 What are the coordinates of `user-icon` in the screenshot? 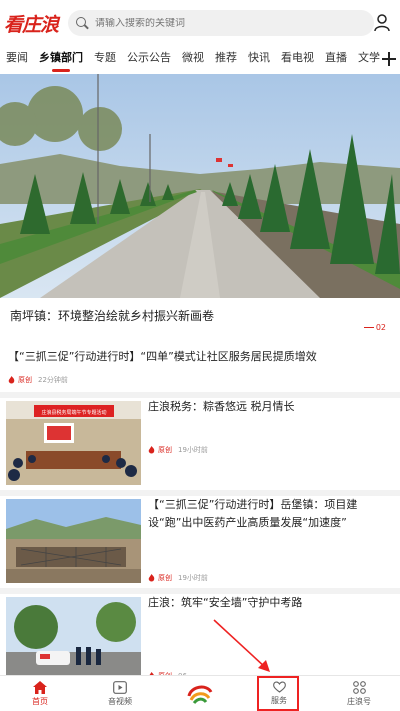 It's located at (382, 23).